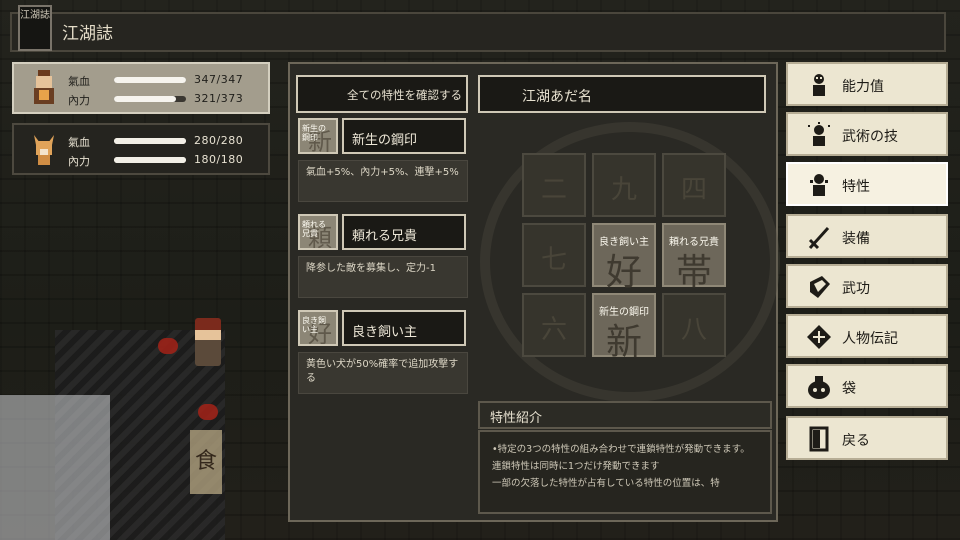 The image size is (960, 540). I want to click on menu-label: 袋, so click(849, 389).